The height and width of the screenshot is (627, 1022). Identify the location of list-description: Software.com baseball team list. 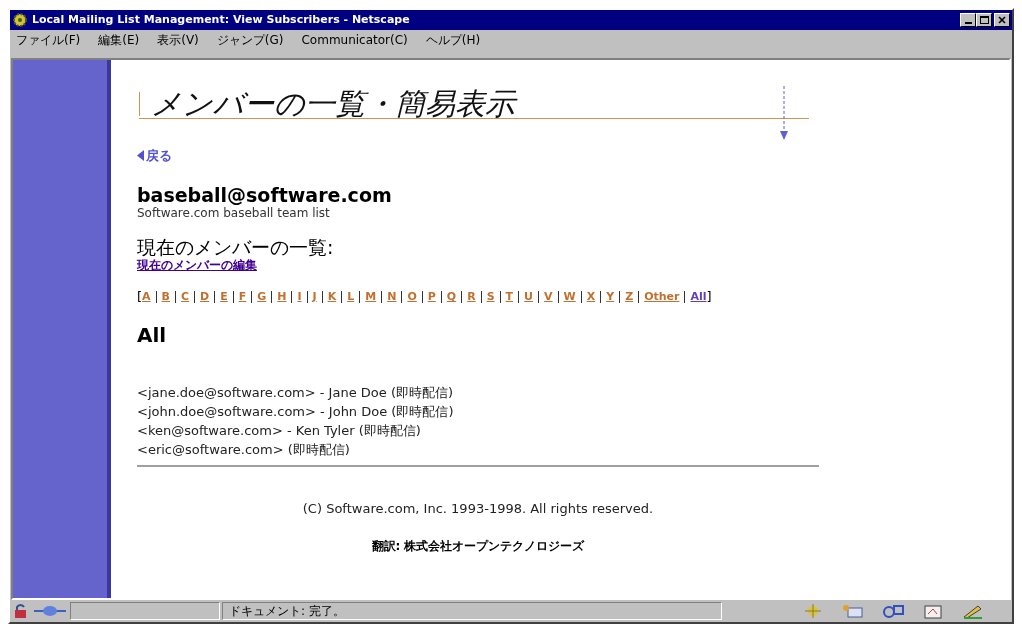
(234, 213).